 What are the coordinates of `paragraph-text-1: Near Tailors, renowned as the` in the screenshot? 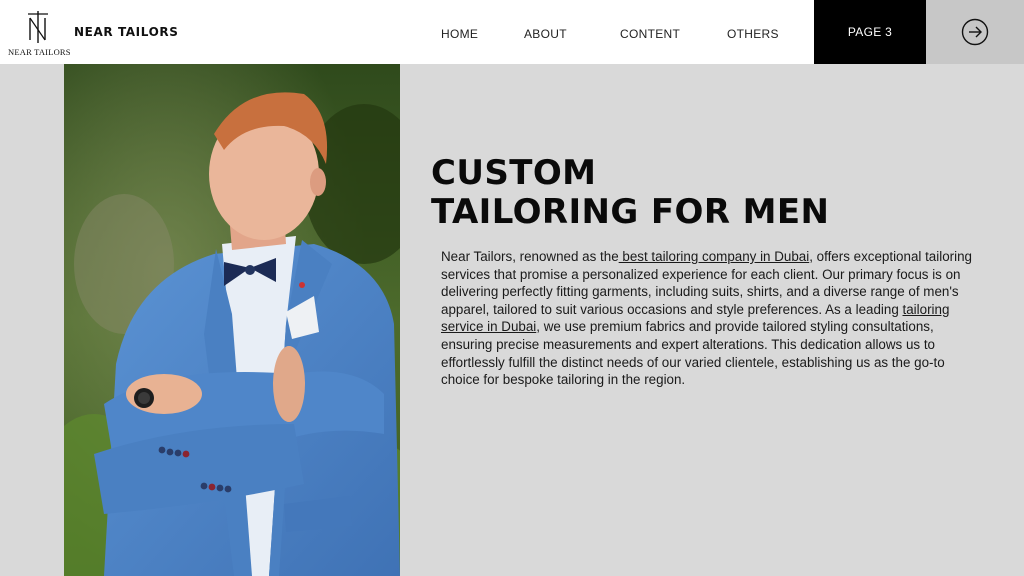 It's located at (530, 256).